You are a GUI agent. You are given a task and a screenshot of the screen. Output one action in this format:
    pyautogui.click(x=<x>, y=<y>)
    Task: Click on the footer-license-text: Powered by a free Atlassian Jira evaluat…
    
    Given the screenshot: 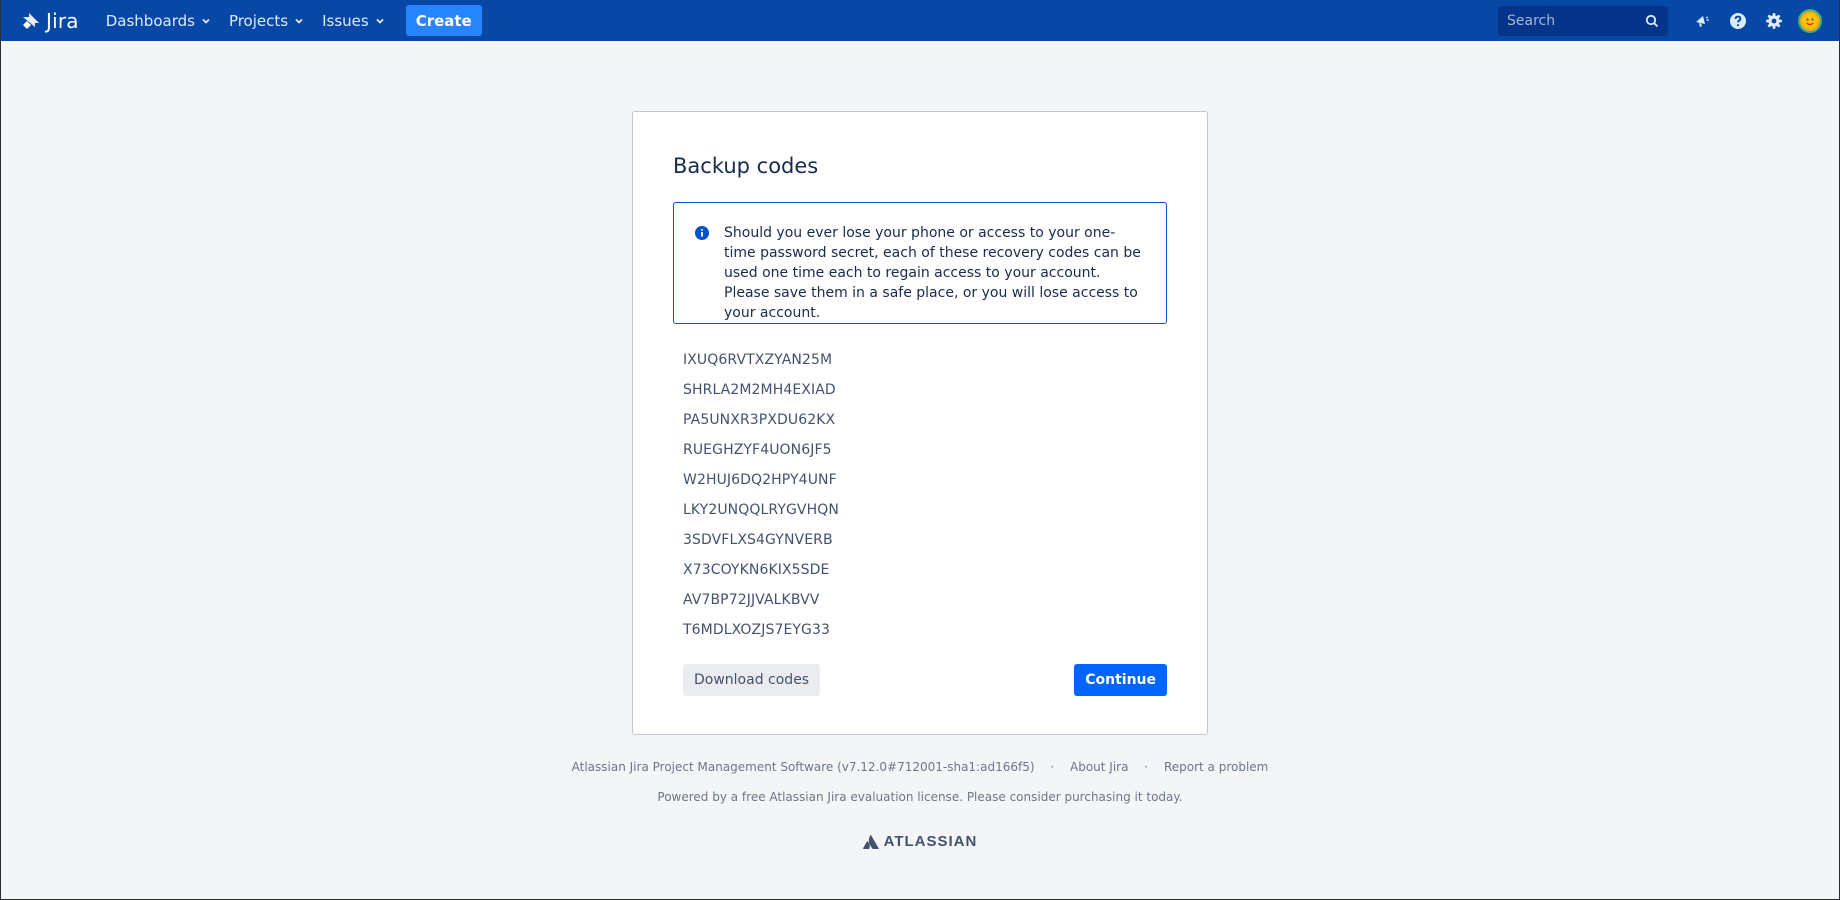 What is the action you would take?
    pyautogui.click(x=920, y=797)
    